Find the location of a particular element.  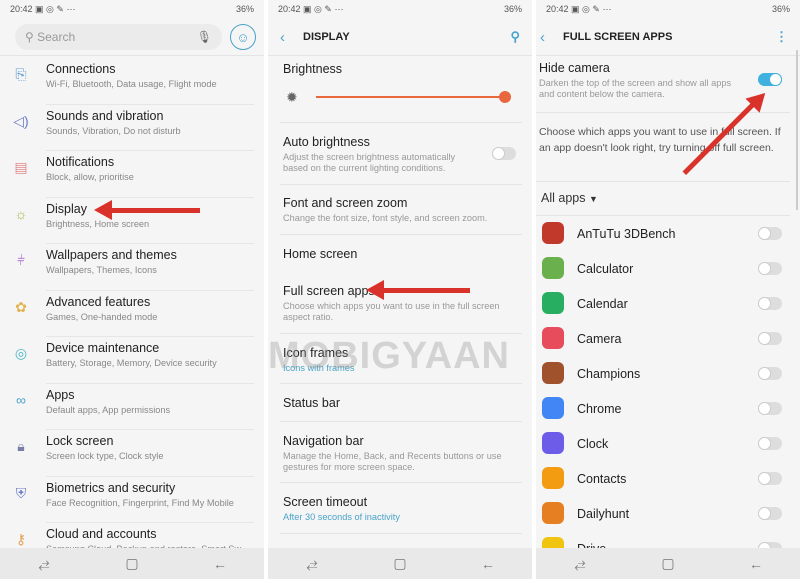

scrollbar is located at coordinates (797, 130).